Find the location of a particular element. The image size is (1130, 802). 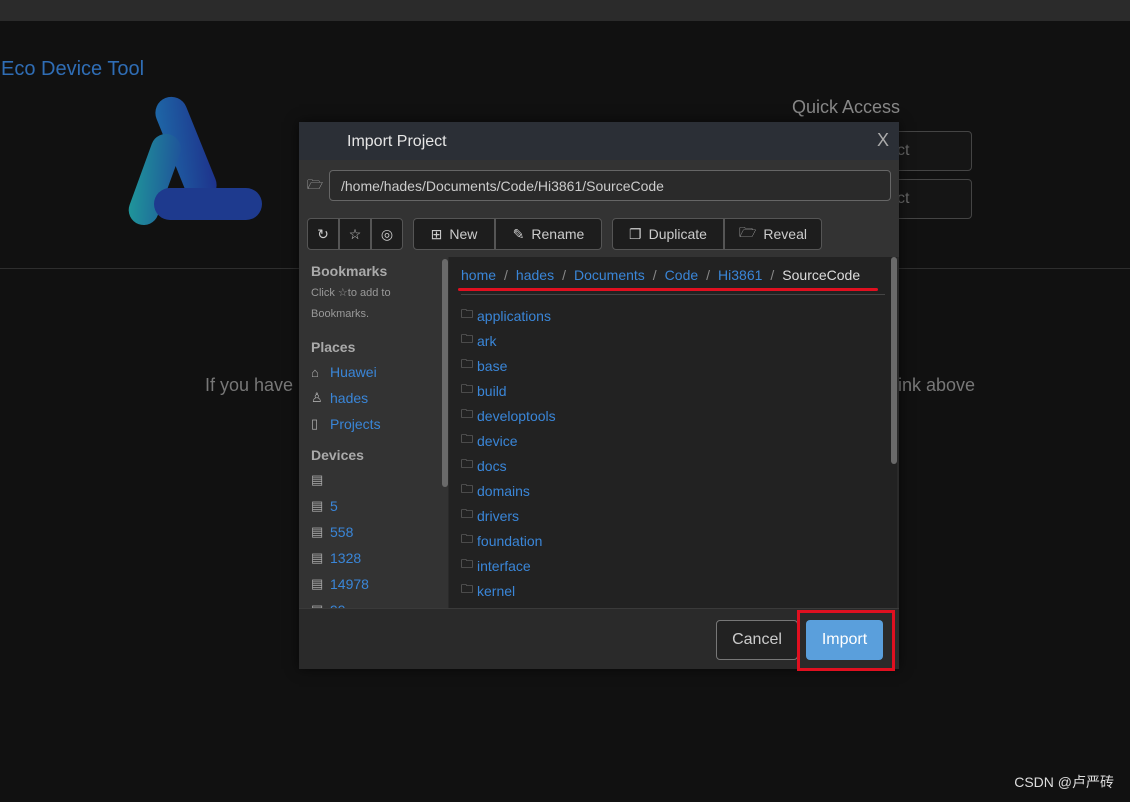

import-button: Import is located at coordinates (844, 640).